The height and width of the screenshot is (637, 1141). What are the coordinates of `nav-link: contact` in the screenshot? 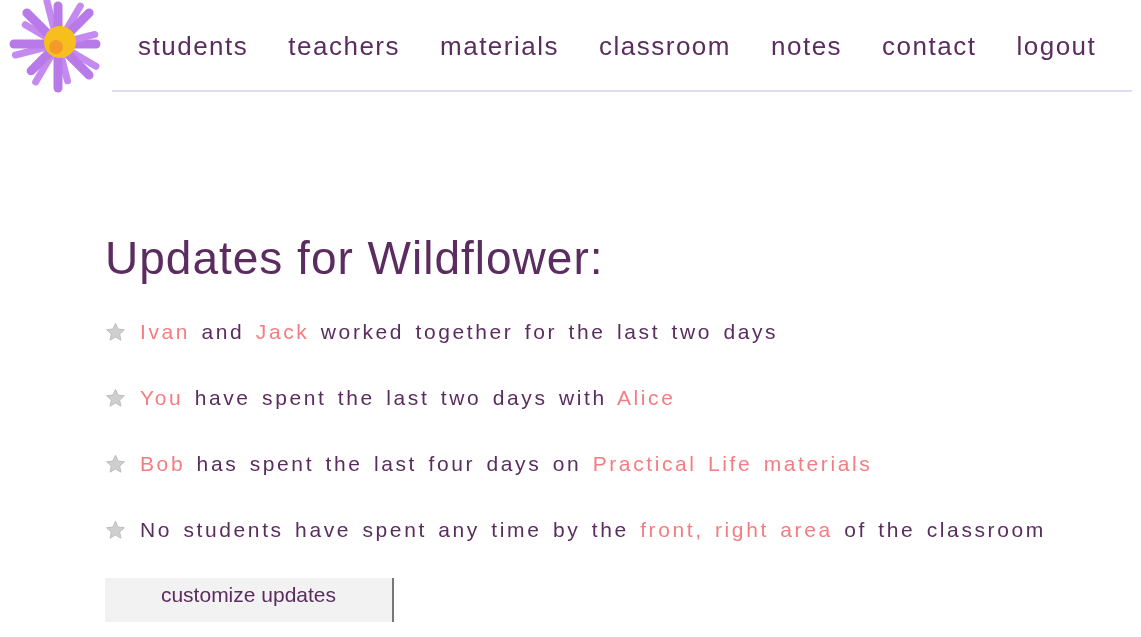 It's located at (929, 46).